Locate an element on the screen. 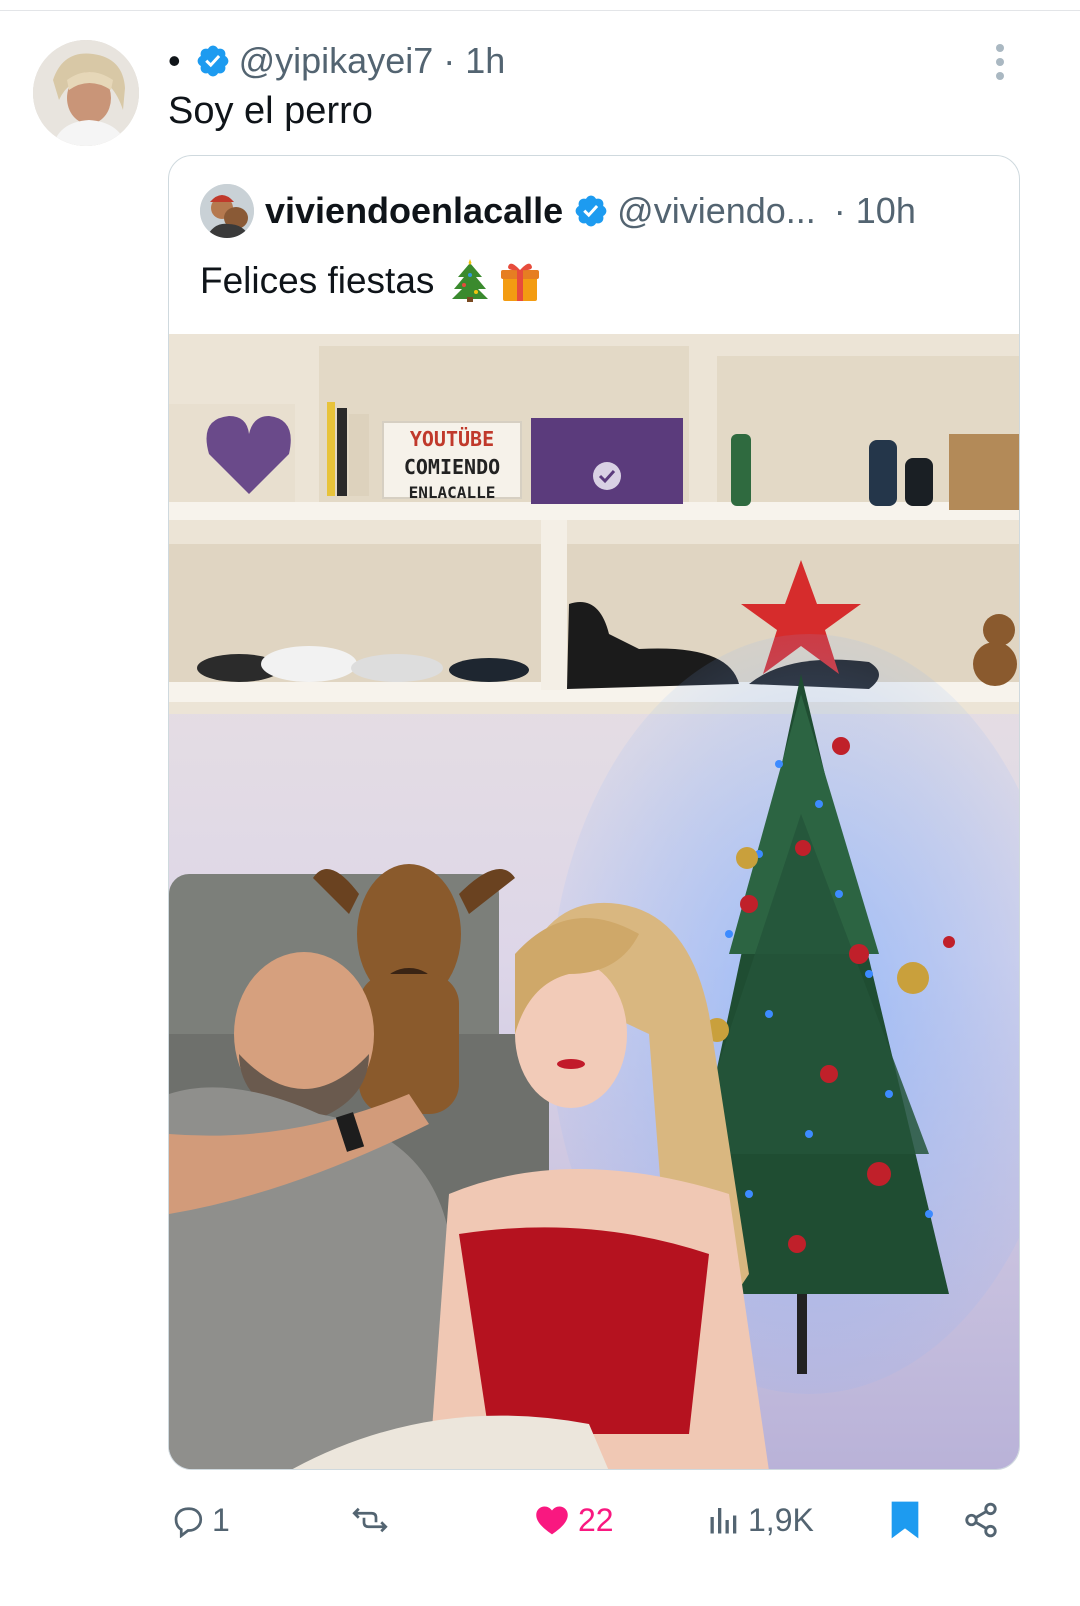 Image resolution: width=1080 pixels, height=1606 pixels. reply-button: 1 is located at coordinates (200, 1520).